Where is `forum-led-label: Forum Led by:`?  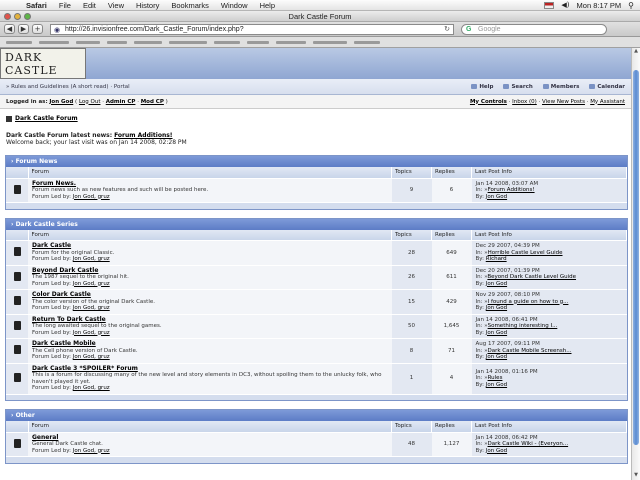 forum-led-label: Forum Led by: is located at coordinates (51, 450).